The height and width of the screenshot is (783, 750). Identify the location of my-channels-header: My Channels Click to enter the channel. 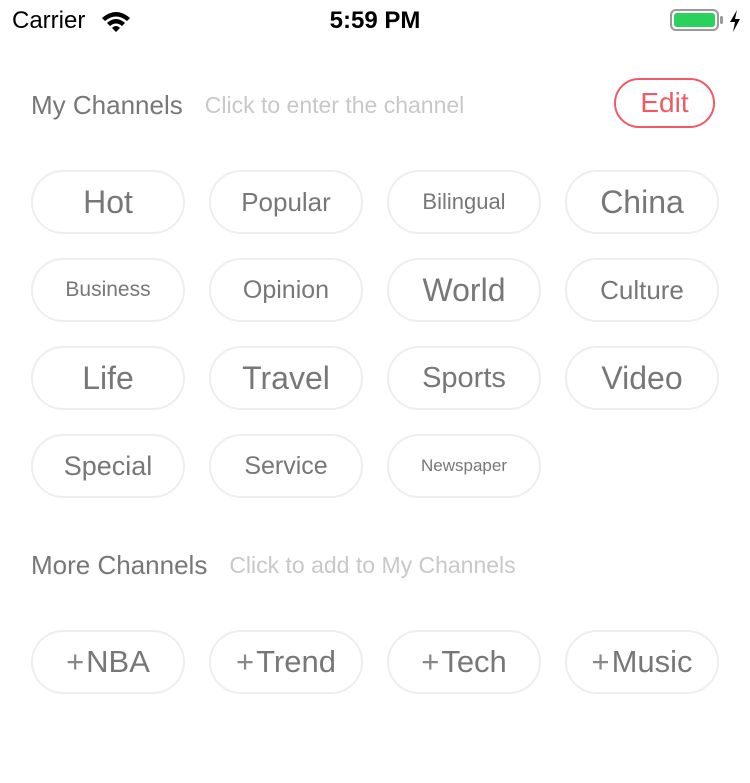
(247, 105).